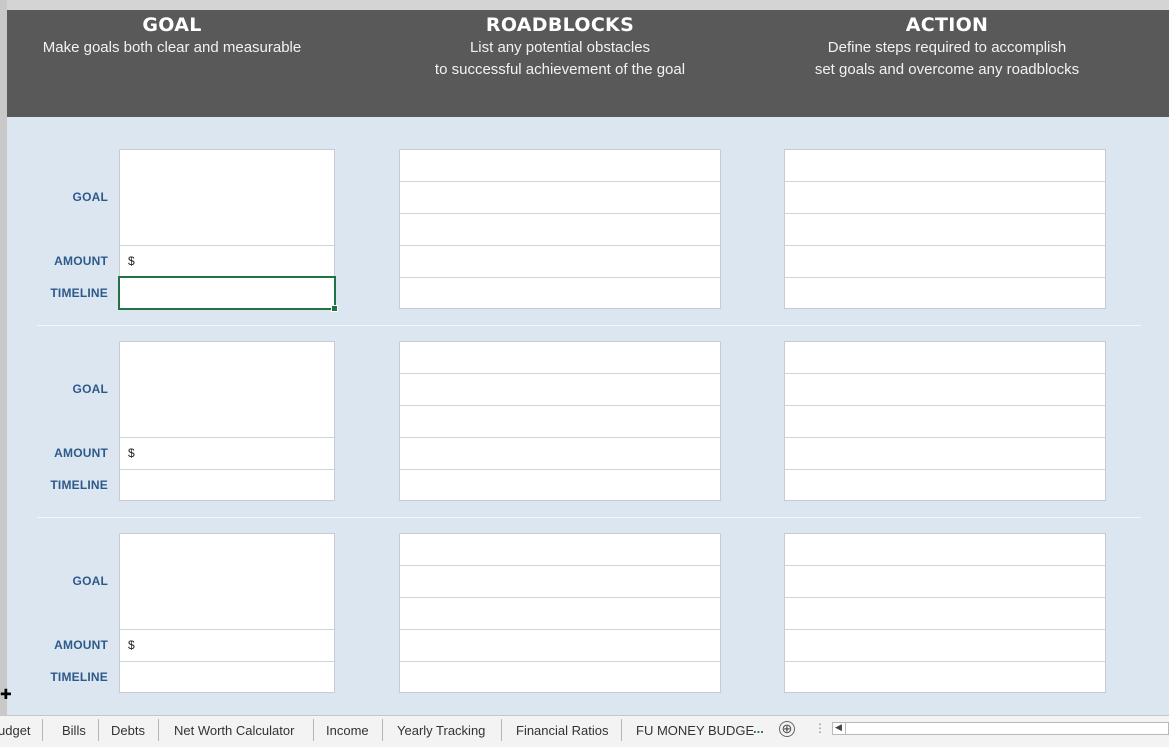  What do you see at coordinates (947, 69) in the screenshot?
I see `header-action-subtitle-line-2: set goals and overcome any roadblocks` at bounding box center [947, 69].